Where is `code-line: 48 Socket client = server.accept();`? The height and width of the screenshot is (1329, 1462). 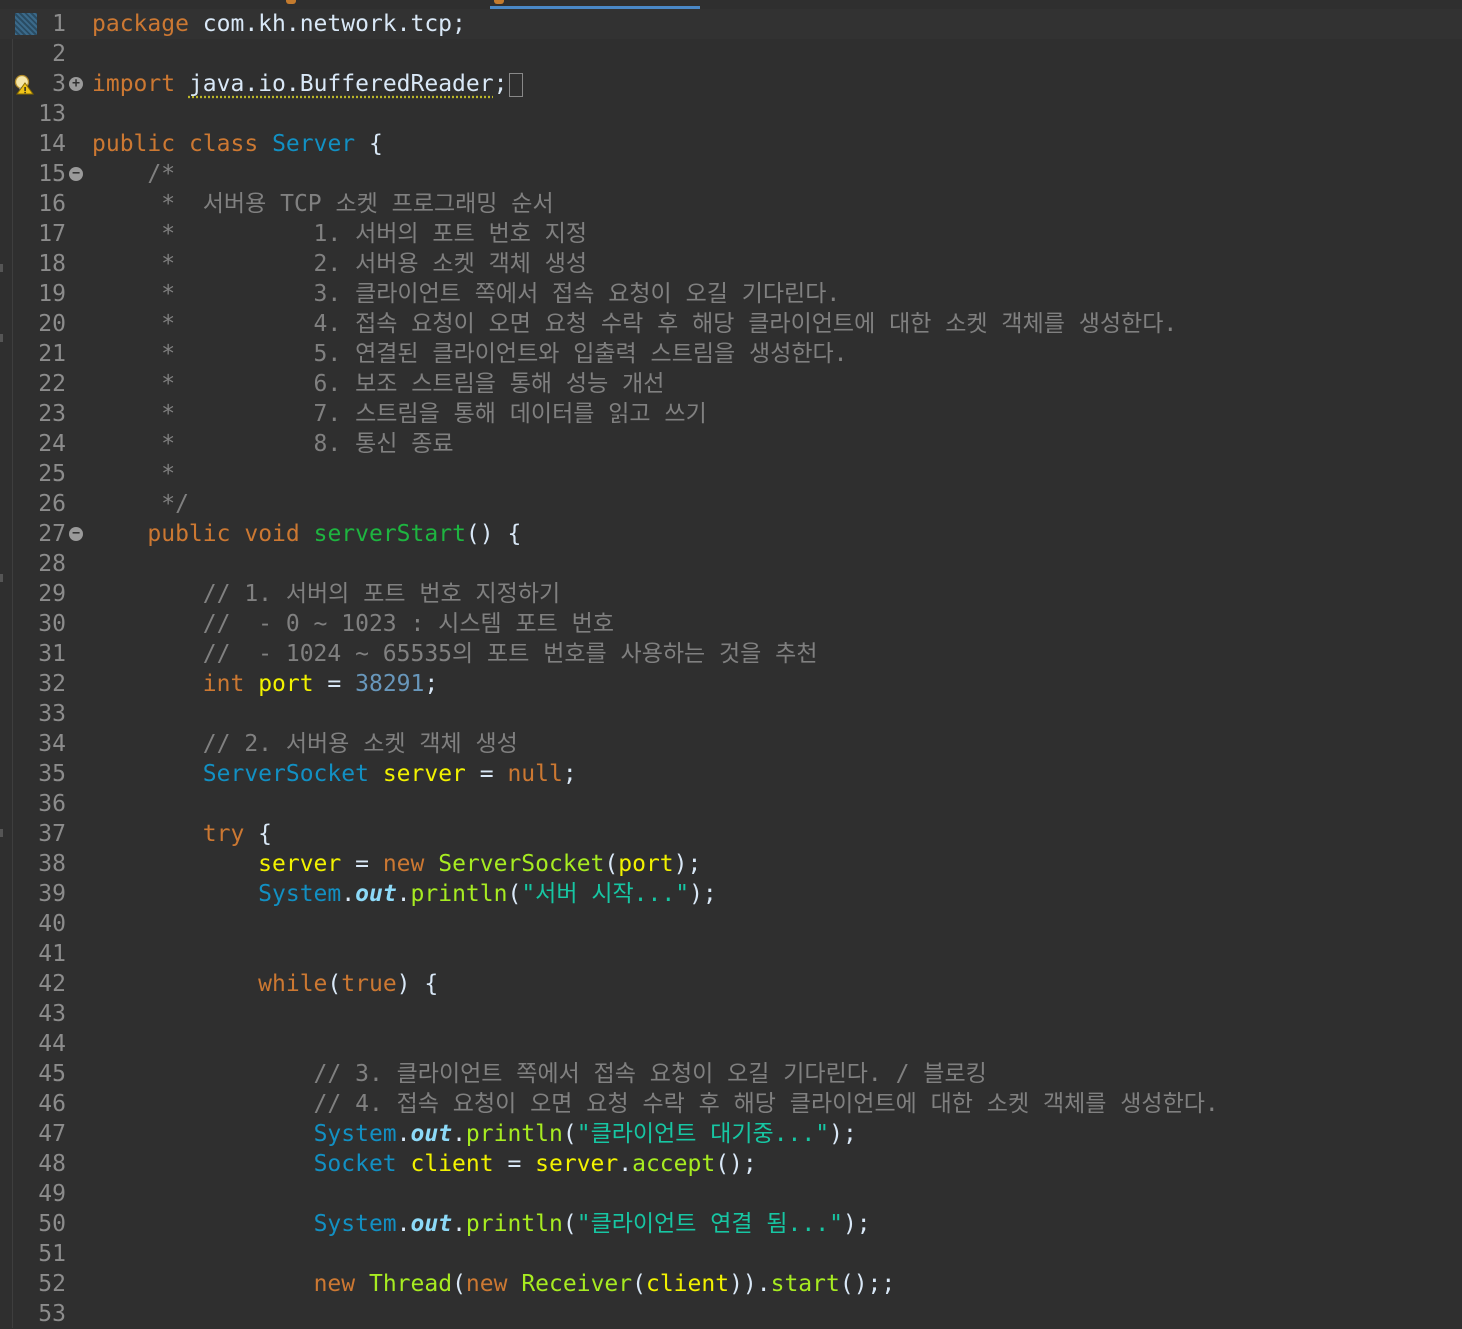
code-line: 48 Socket client = server.accept(); is located at coordinates (731, 1164).